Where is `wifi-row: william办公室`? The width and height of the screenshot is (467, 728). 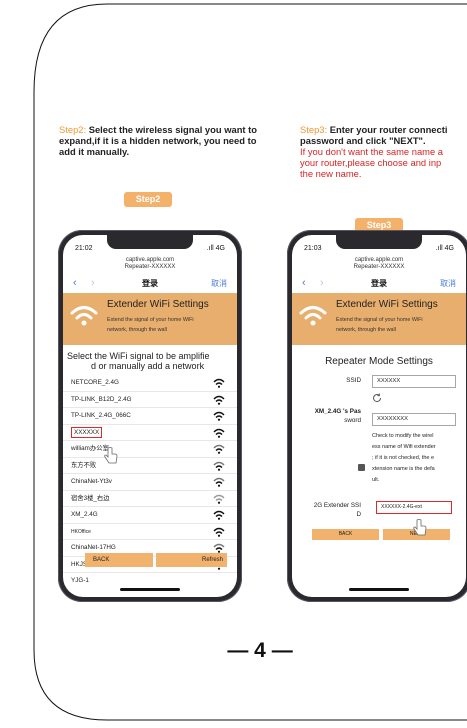
wifi-row: william办公室 is located at coordinates (150, 449).